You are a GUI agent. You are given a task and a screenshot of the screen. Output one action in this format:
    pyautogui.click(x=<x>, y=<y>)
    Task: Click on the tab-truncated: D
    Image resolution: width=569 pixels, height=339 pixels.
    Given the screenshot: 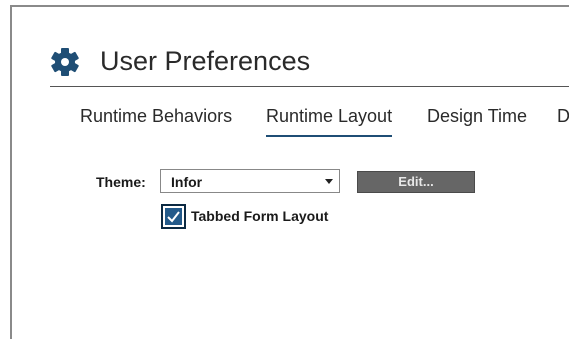 What is the action you would take?
    pyautogui.click(x=563, y=116)
    